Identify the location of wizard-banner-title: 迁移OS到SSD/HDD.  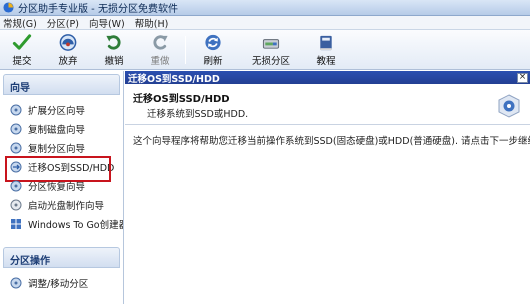
(181, 99).